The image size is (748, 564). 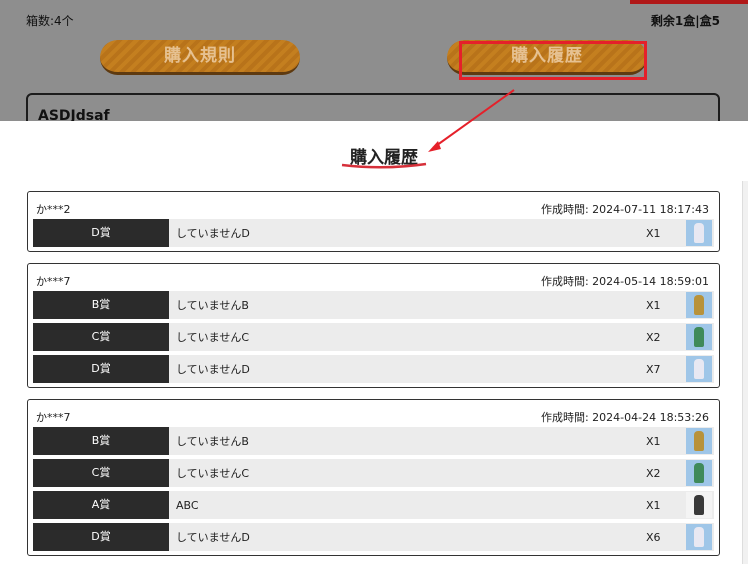 What do you see at coordinates (373, 233) in the screenshot?
I see `prize-row: D賞 していませんD X1` at bounding box center [373, 233].